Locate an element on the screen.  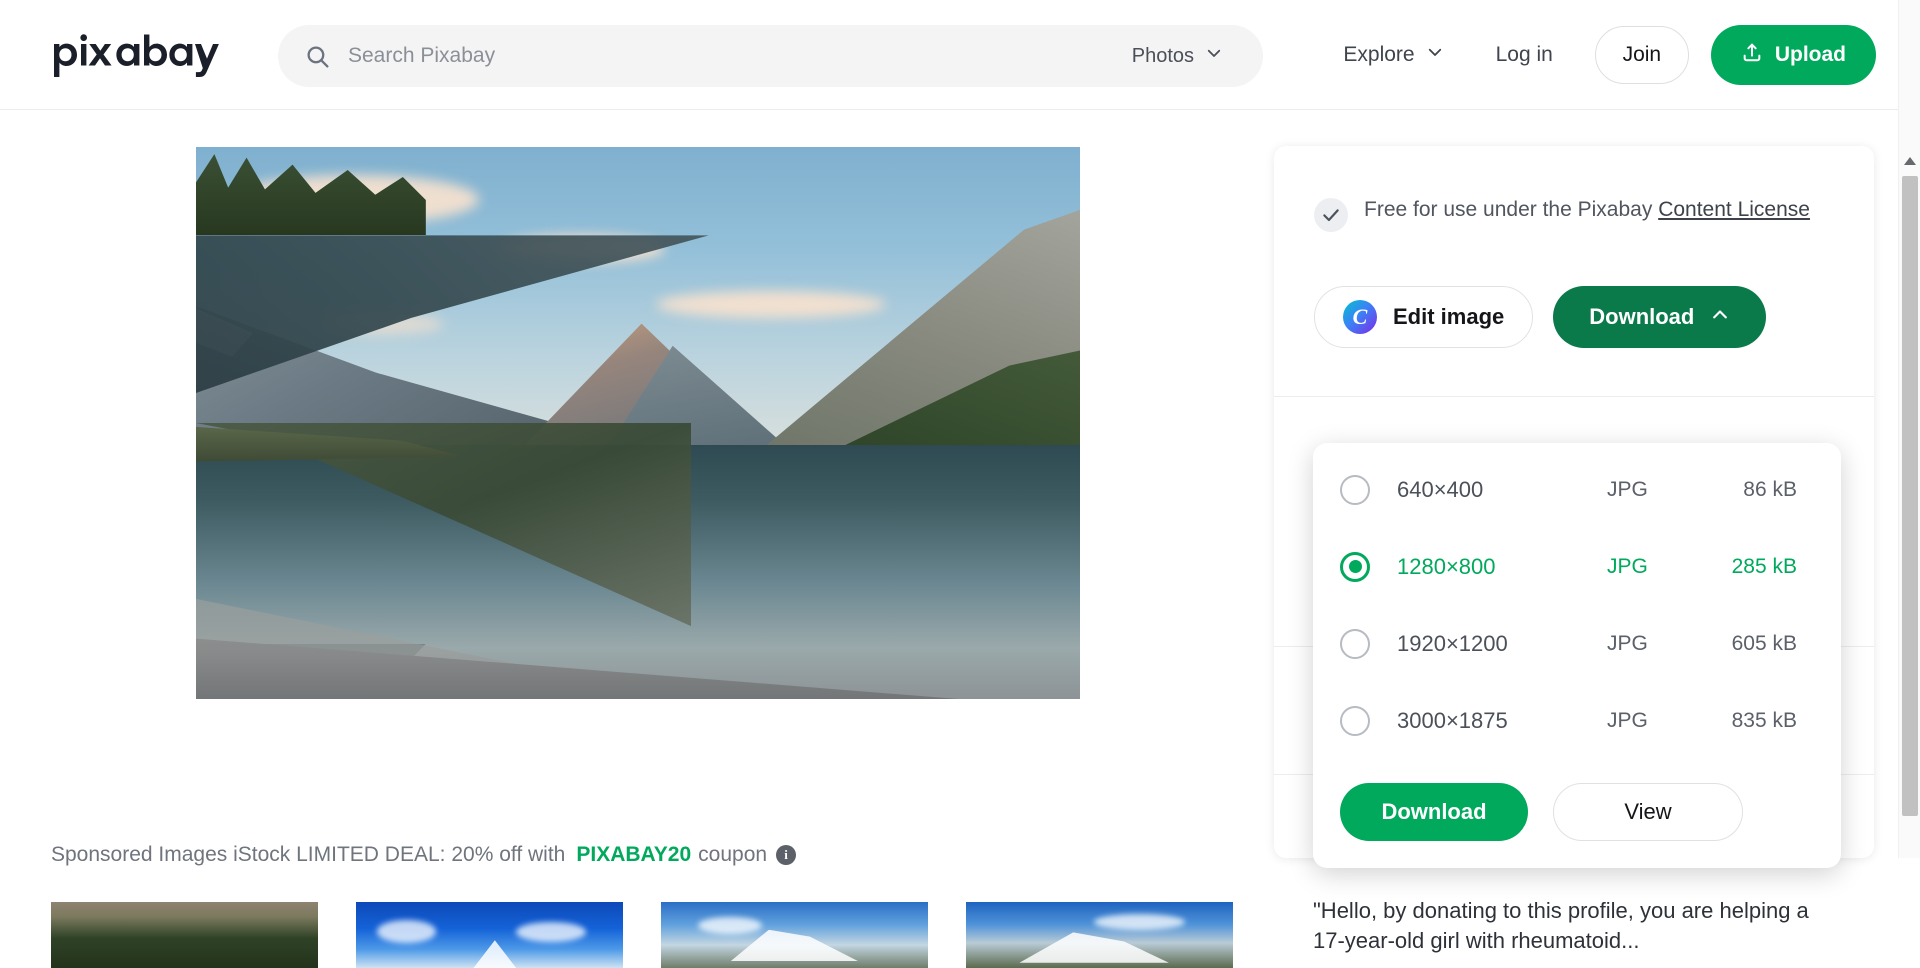
nav-explore-label: Explore is located at coordinates (1379, 54).